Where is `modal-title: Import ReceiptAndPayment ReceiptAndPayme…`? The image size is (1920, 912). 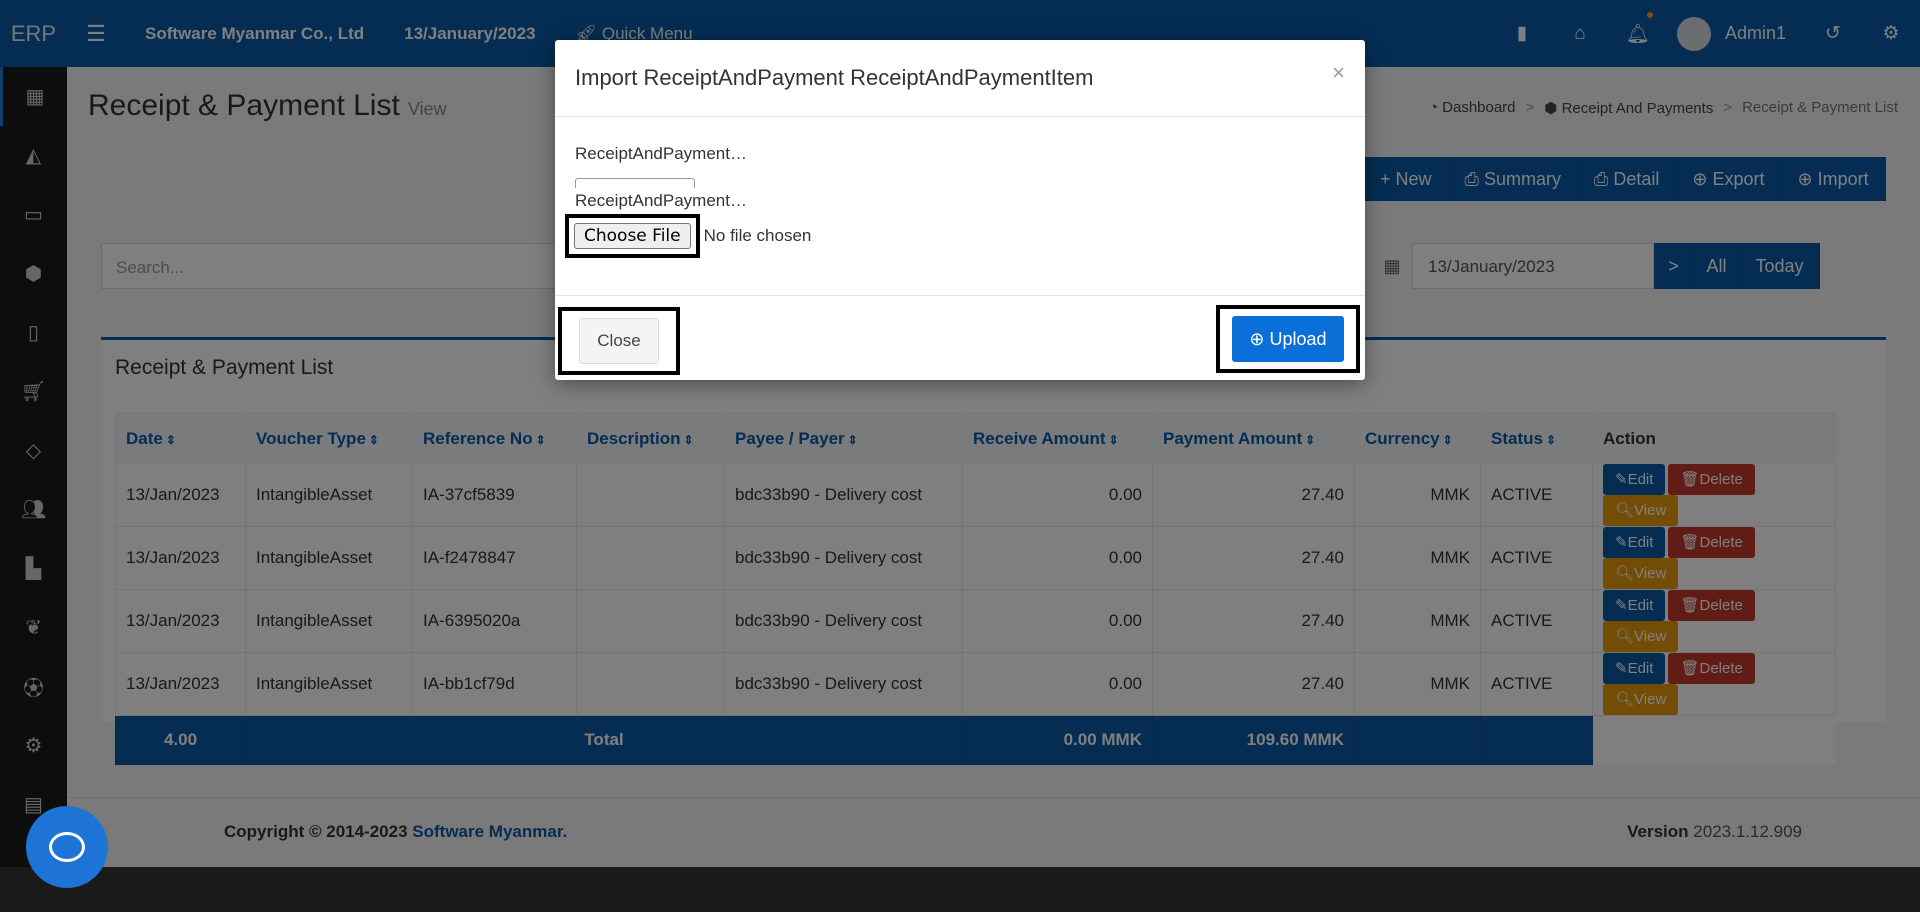 modal-title: Import ReceiptAndPayment ReceiptAndPayme… is located at coordinates (834, 77).